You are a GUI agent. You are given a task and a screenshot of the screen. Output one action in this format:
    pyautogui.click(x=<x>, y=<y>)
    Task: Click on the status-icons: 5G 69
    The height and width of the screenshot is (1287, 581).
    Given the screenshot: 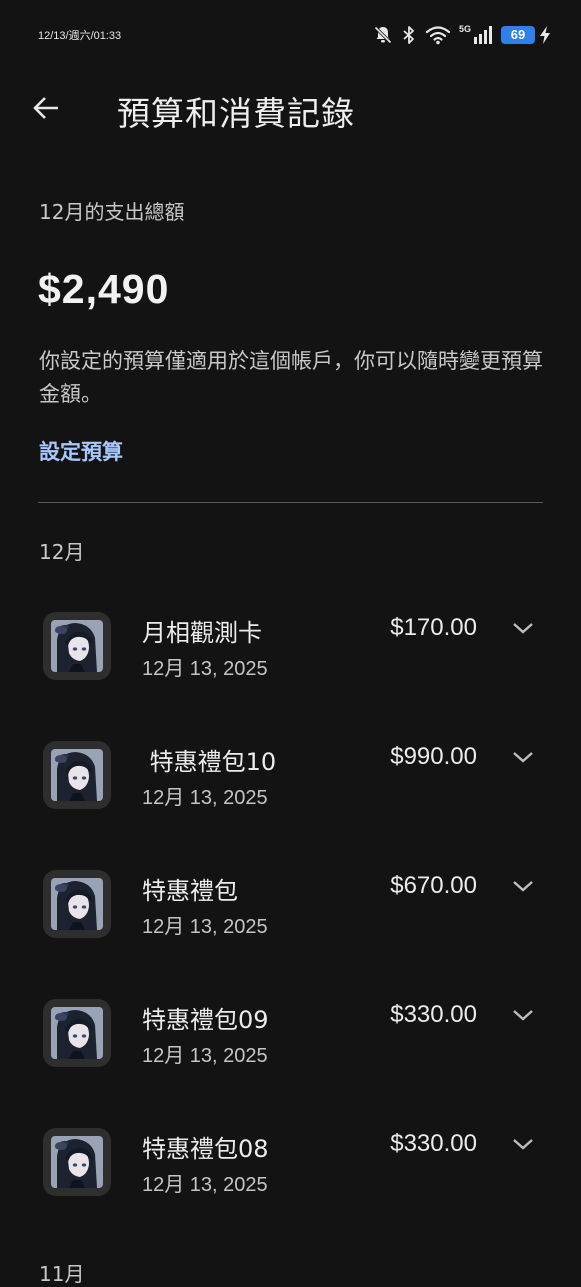 What is the action you would take?
    pyautogui.click(x=462, y=35)
    